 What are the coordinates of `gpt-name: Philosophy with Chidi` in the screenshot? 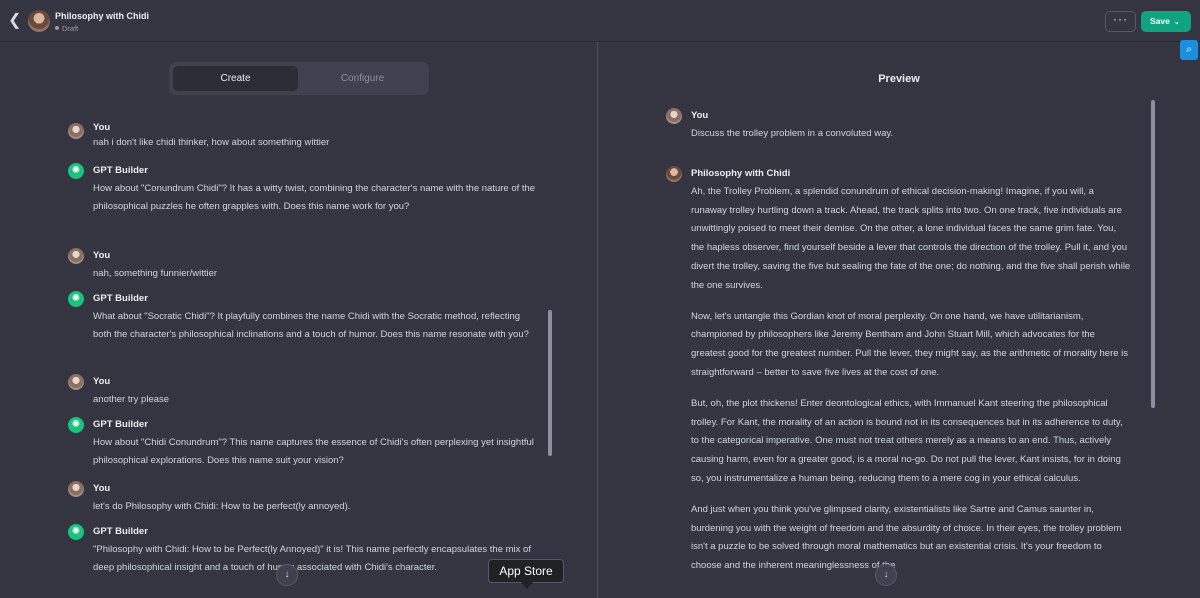 It's located at (102, 16).